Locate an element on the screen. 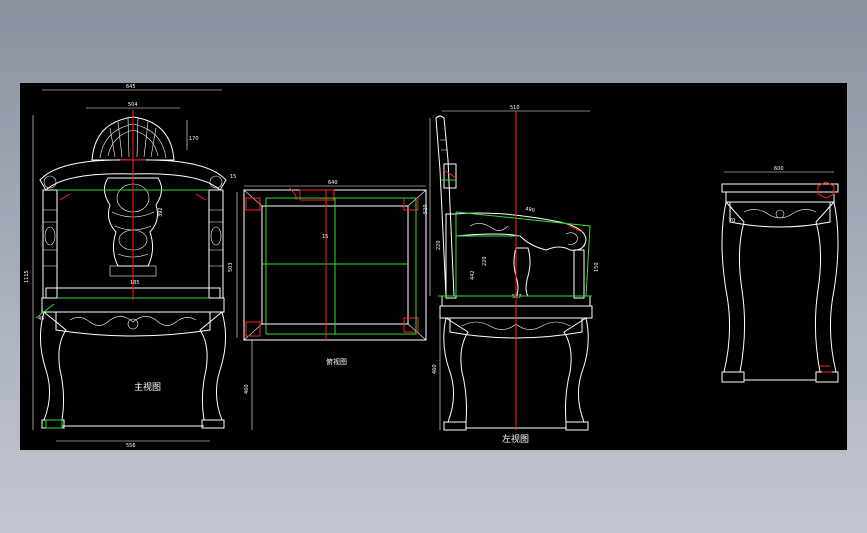  dim-stool-small: 70 is located at coordinates (732, 221).